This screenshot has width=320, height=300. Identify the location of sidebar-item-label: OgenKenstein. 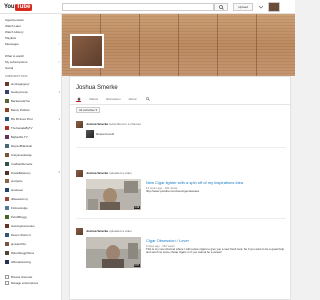
(15, 20).